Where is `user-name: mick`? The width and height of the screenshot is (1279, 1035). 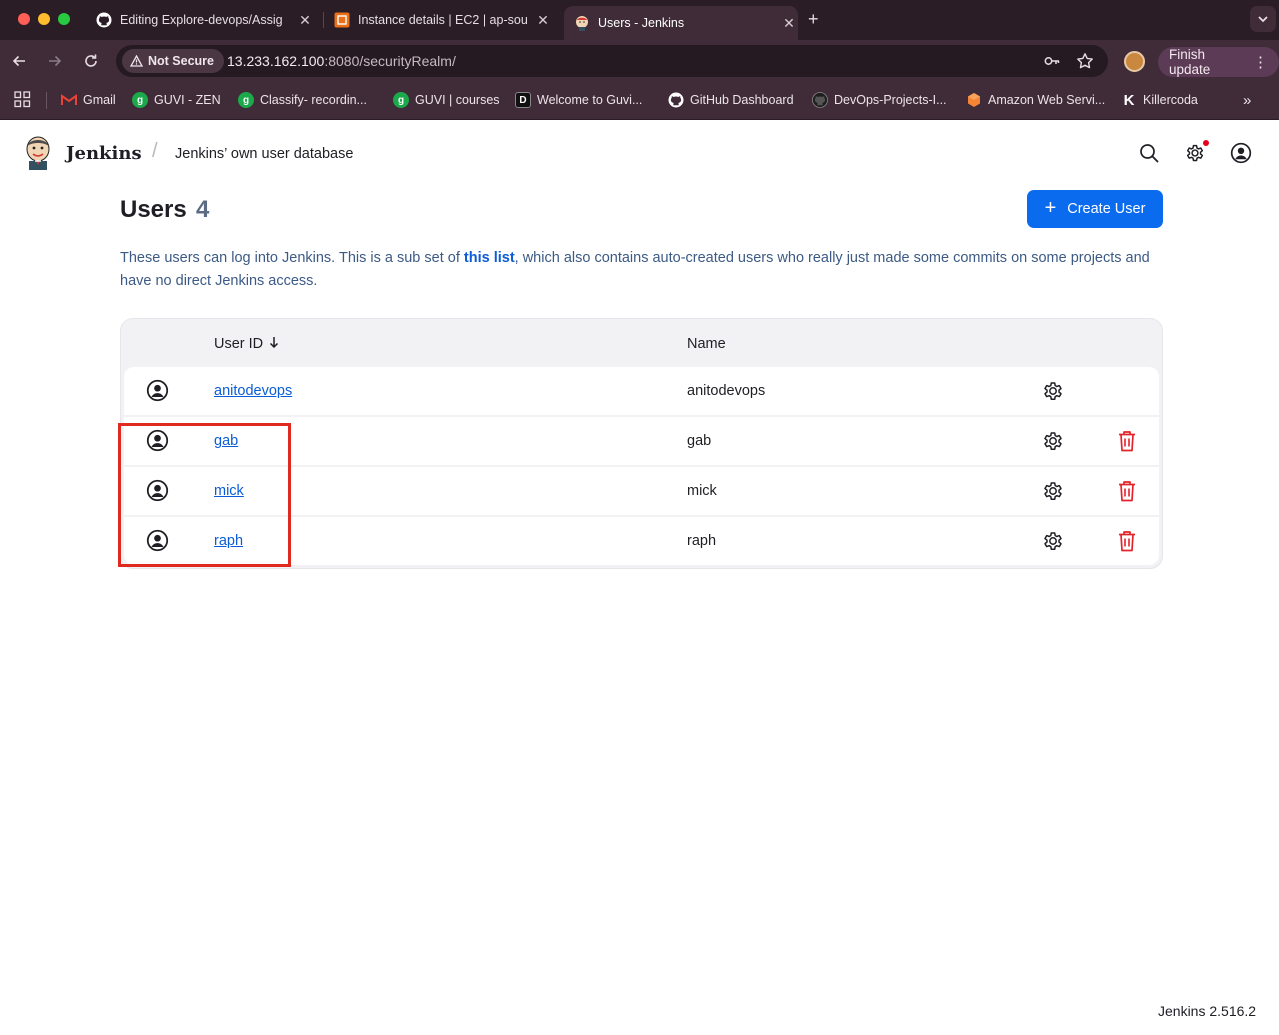 user-name: mick is located at coordinates (702, 491).